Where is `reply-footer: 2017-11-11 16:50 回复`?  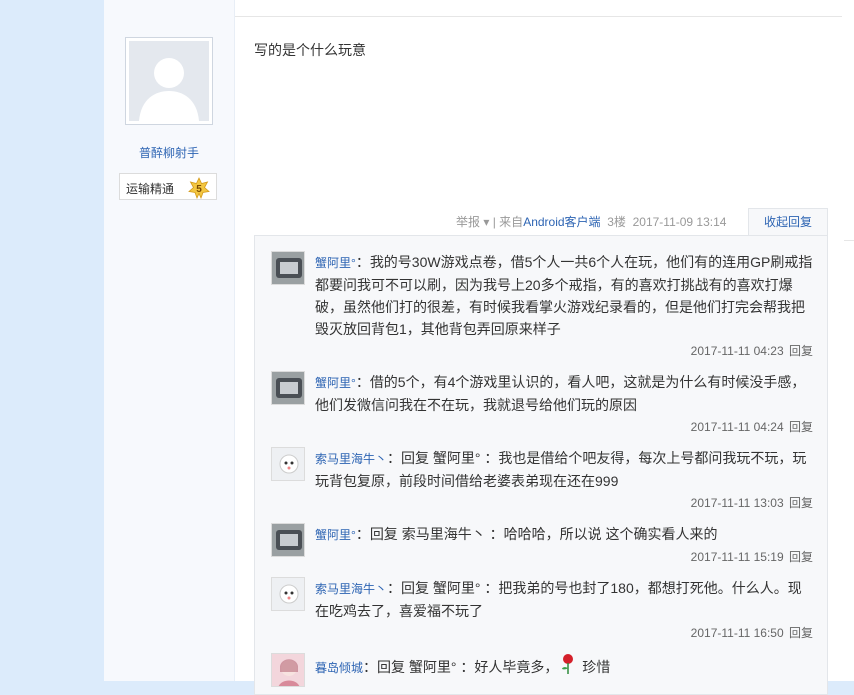
reply-footer: 2017-11-11 16:50 回复 is located at coordinates (752, 632).